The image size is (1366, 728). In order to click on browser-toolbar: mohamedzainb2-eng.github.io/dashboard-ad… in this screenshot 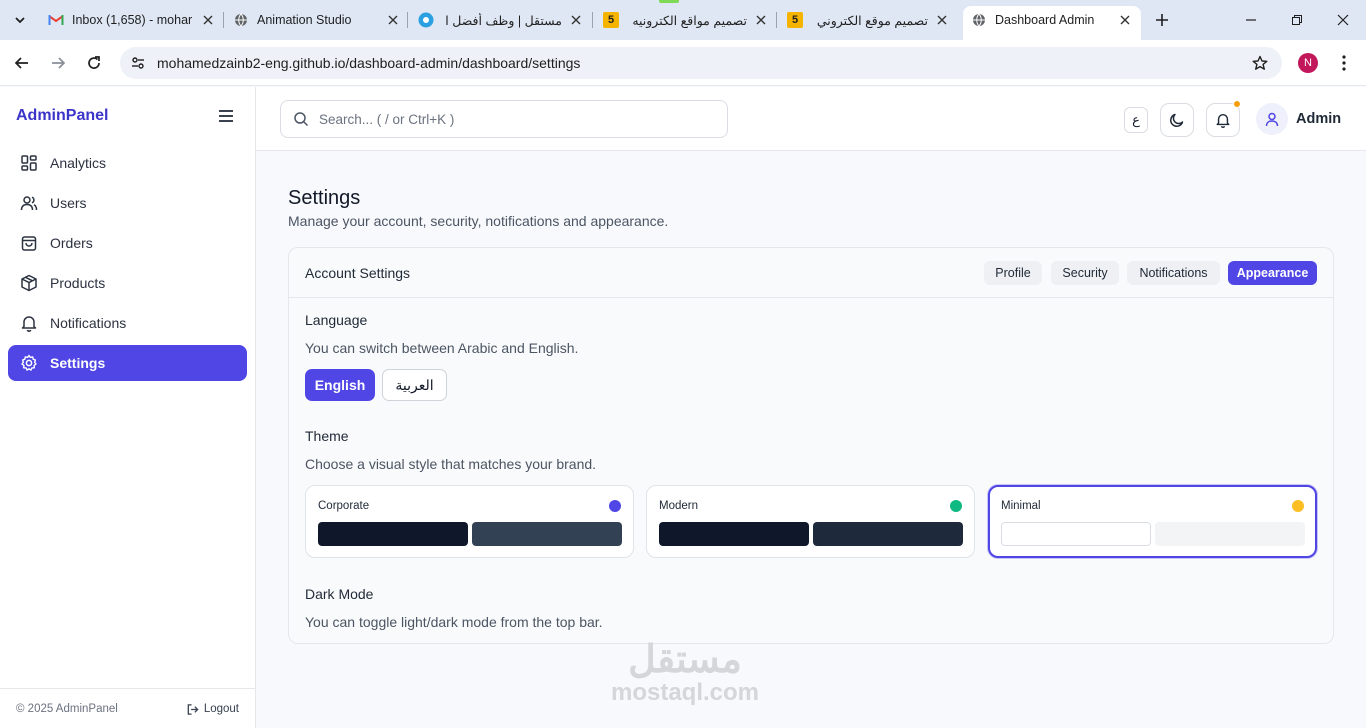, I will do `click(683, 63)`.